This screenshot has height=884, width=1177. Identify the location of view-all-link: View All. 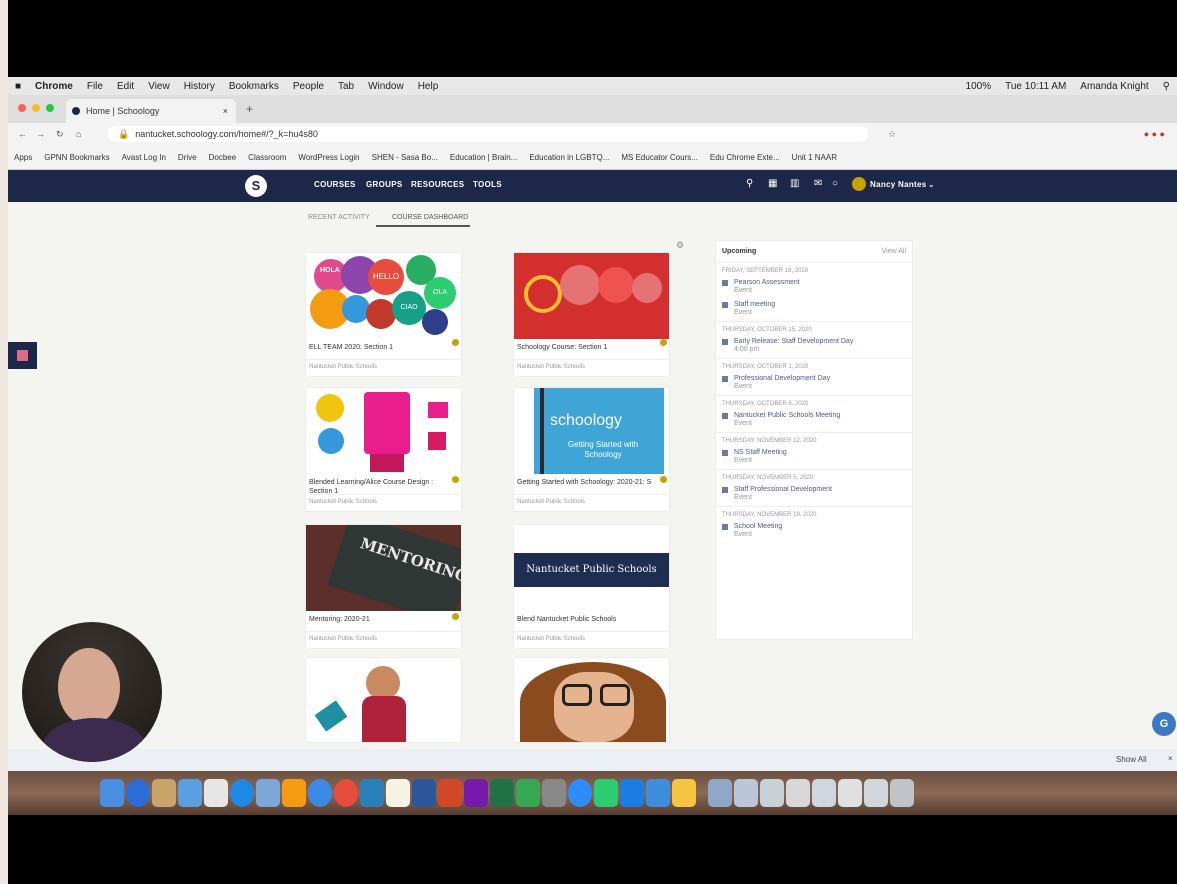
(894, 251).